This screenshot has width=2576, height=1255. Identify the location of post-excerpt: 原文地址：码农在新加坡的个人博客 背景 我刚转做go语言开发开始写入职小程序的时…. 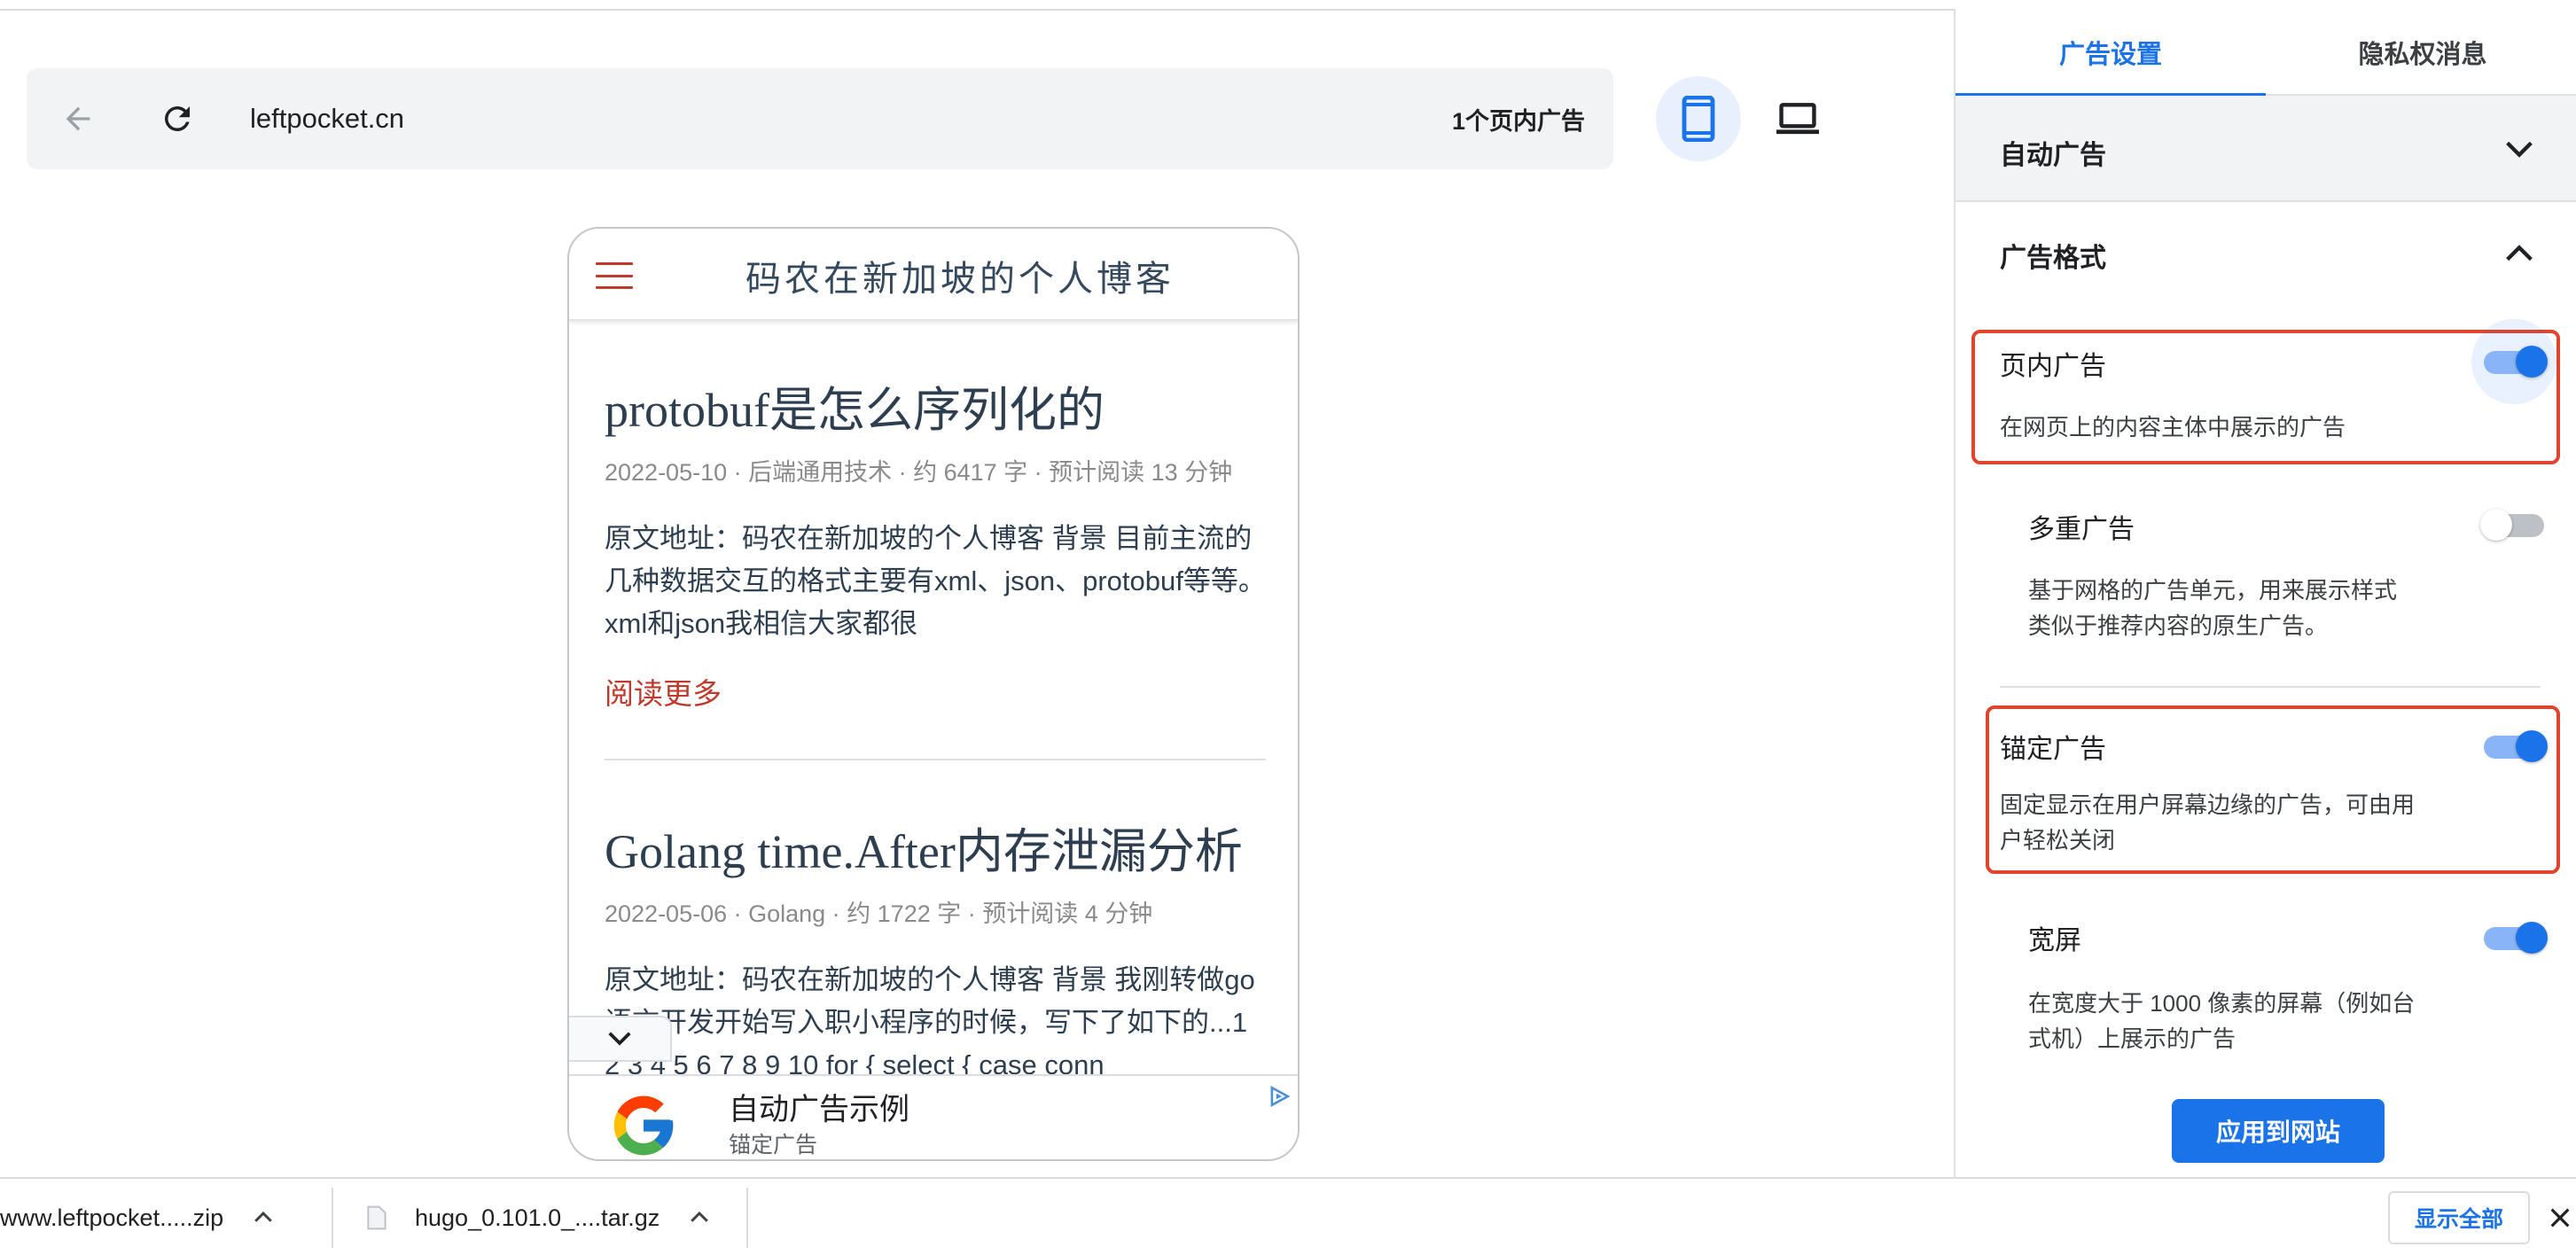
(930, 1022).